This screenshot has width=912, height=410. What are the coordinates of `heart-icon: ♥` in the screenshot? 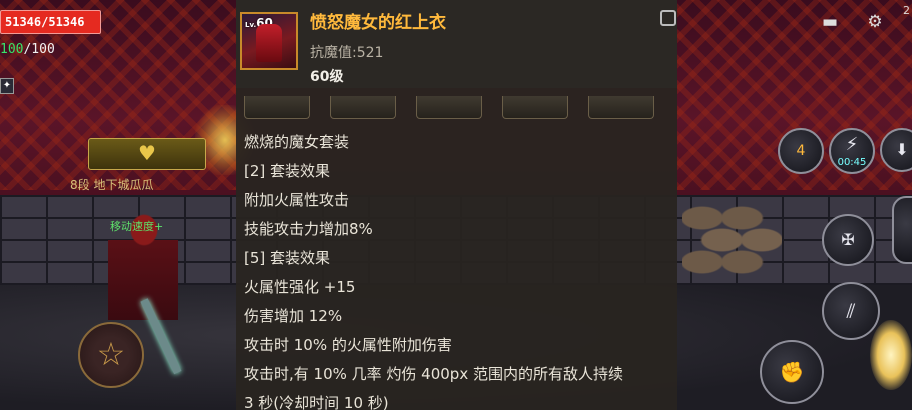 It's located at (147, 153).